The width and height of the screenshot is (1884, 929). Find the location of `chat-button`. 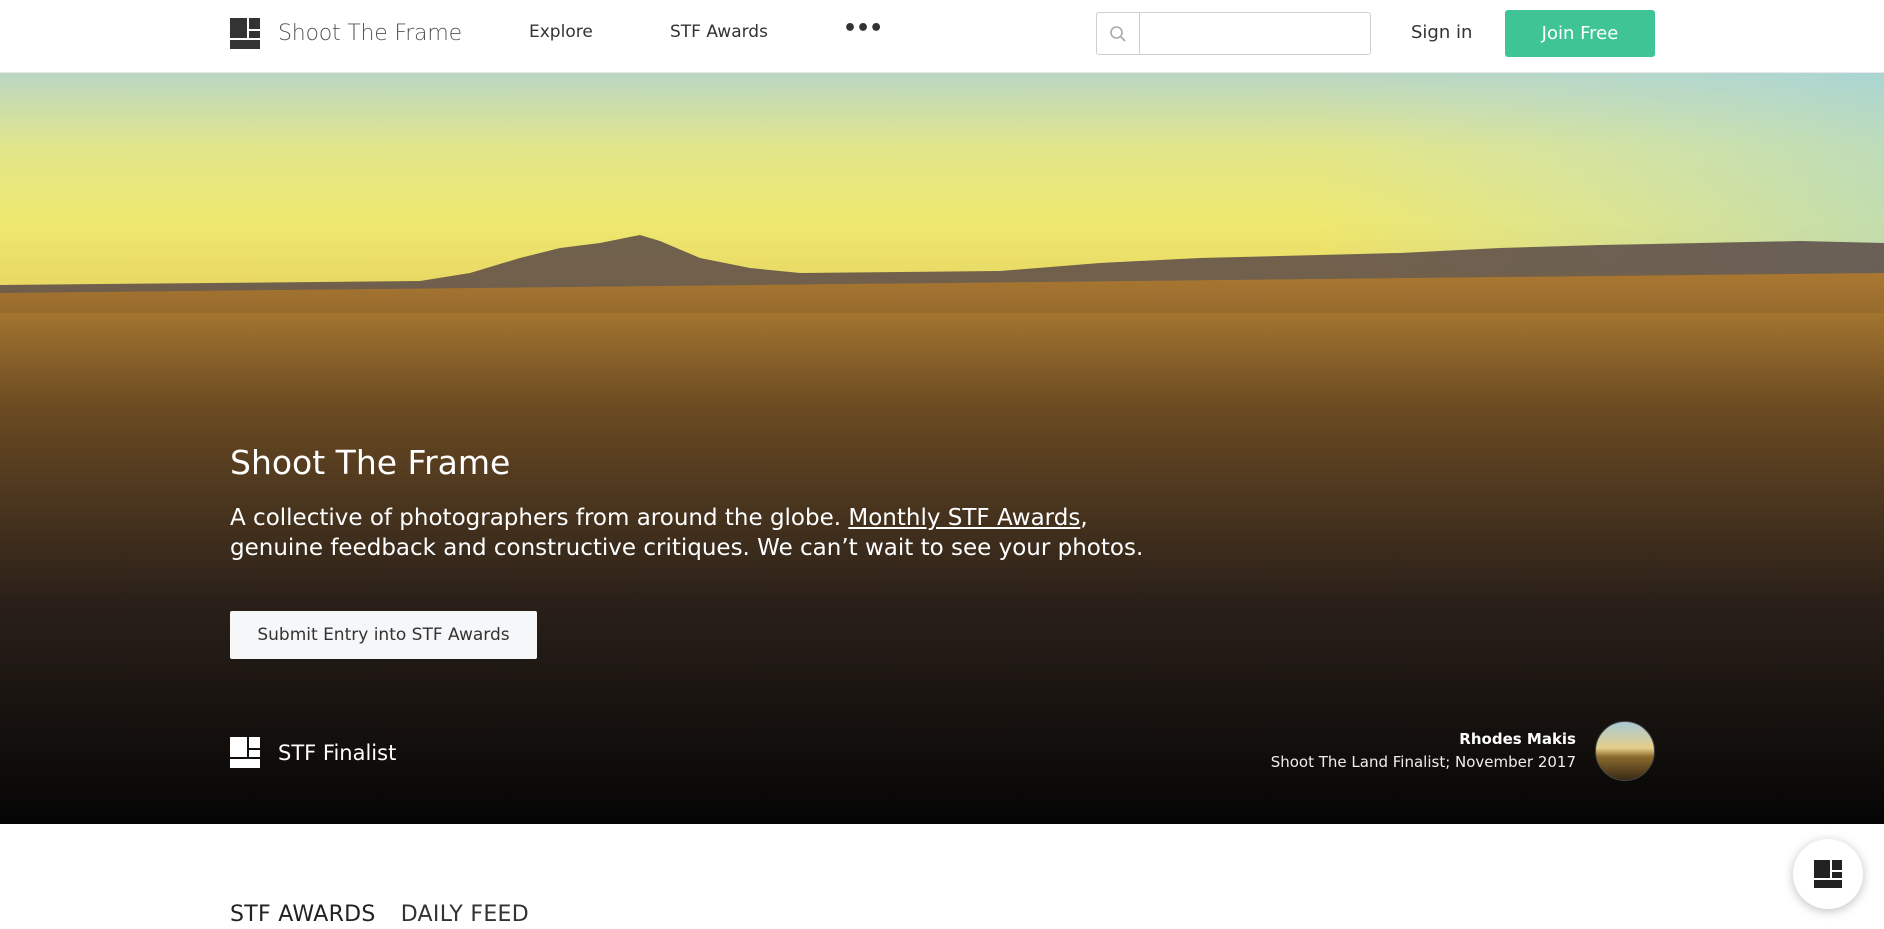

chat-button is located at coordinates (1828, 874).